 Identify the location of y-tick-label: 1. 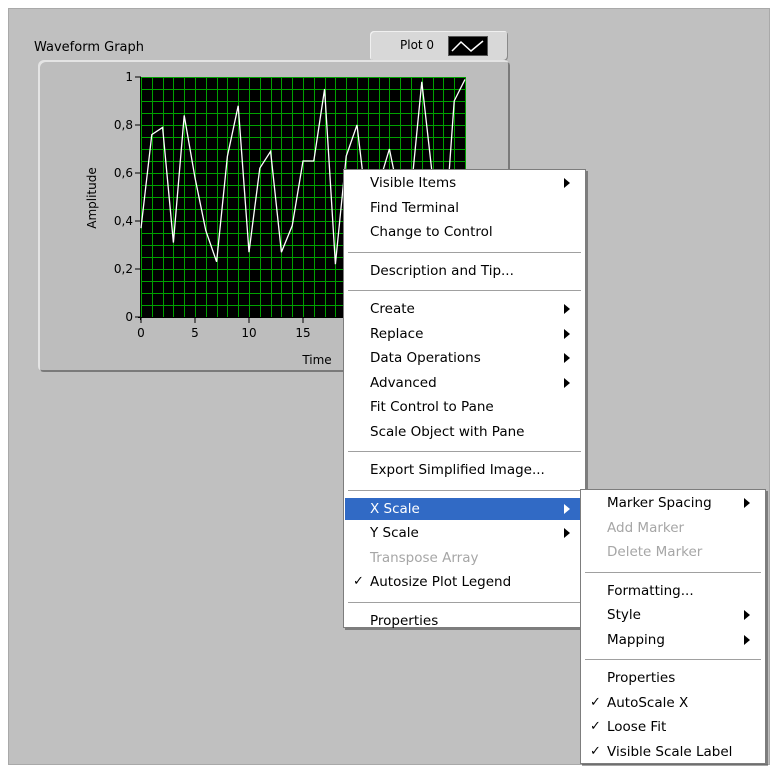
(129, 77).